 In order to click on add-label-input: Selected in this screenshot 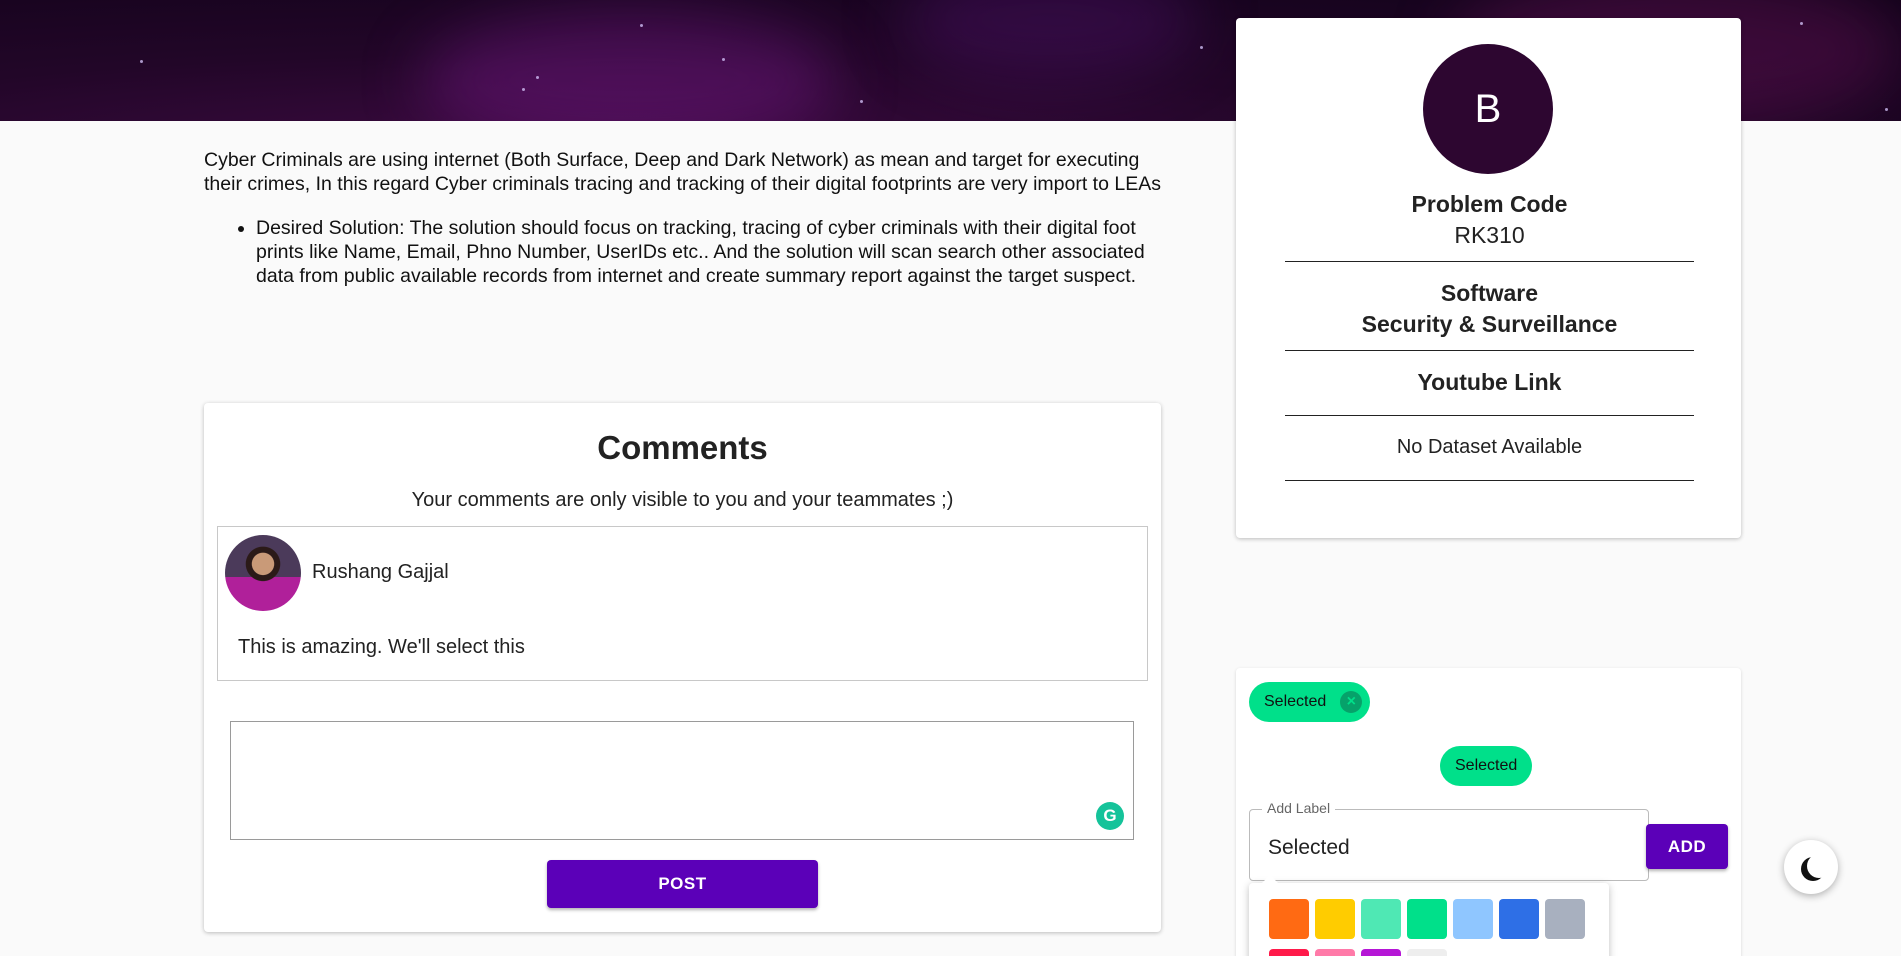, I will do `click(1309, 848)`.